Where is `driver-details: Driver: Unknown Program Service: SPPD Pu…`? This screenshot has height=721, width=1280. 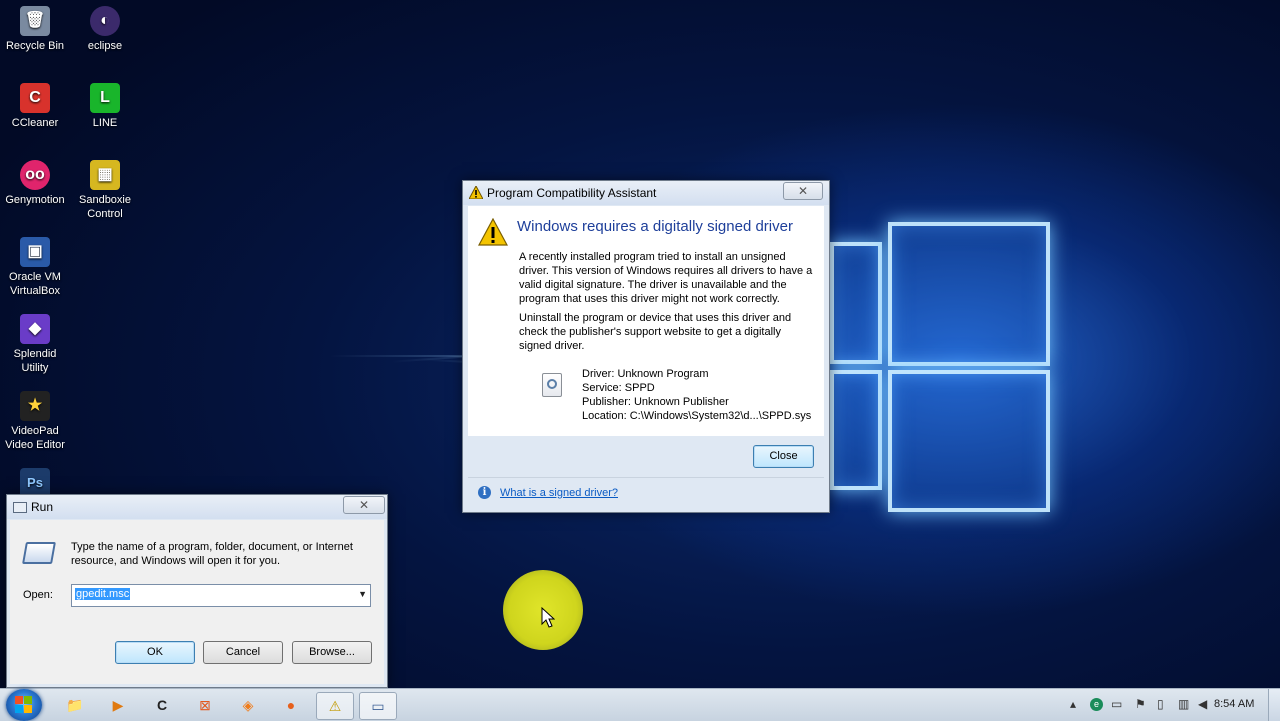 driver-details: Driver: Unknown Program Service: SPPD Pu… is located at coordinates (696, 395).